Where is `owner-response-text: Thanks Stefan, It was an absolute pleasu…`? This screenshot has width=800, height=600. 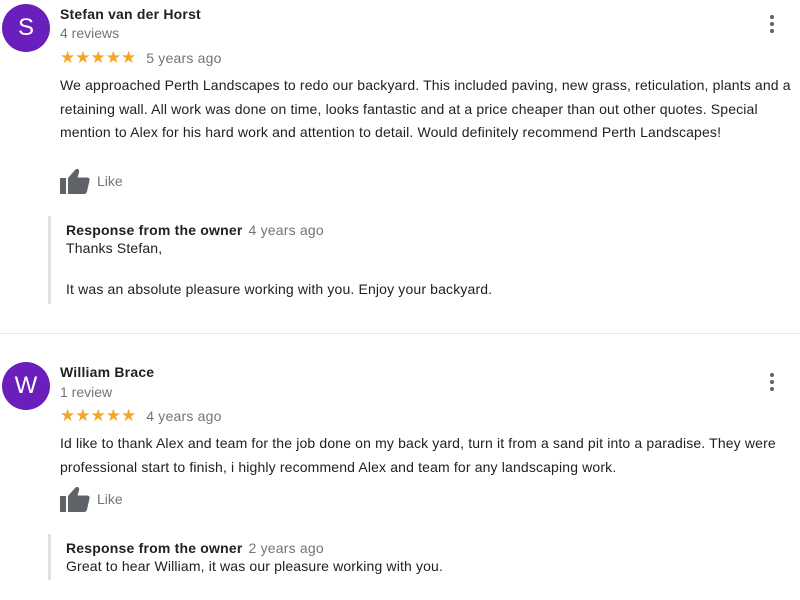
owner-response-text: Thanks Stefan, It was an absolute pleasu… is located at coordinates (427, 268).